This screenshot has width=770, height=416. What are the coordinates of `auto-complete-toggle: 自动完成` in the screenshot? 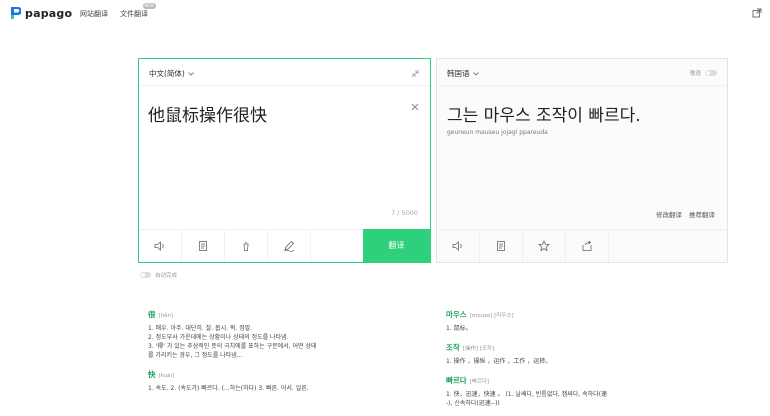 It's located at (158, 275).